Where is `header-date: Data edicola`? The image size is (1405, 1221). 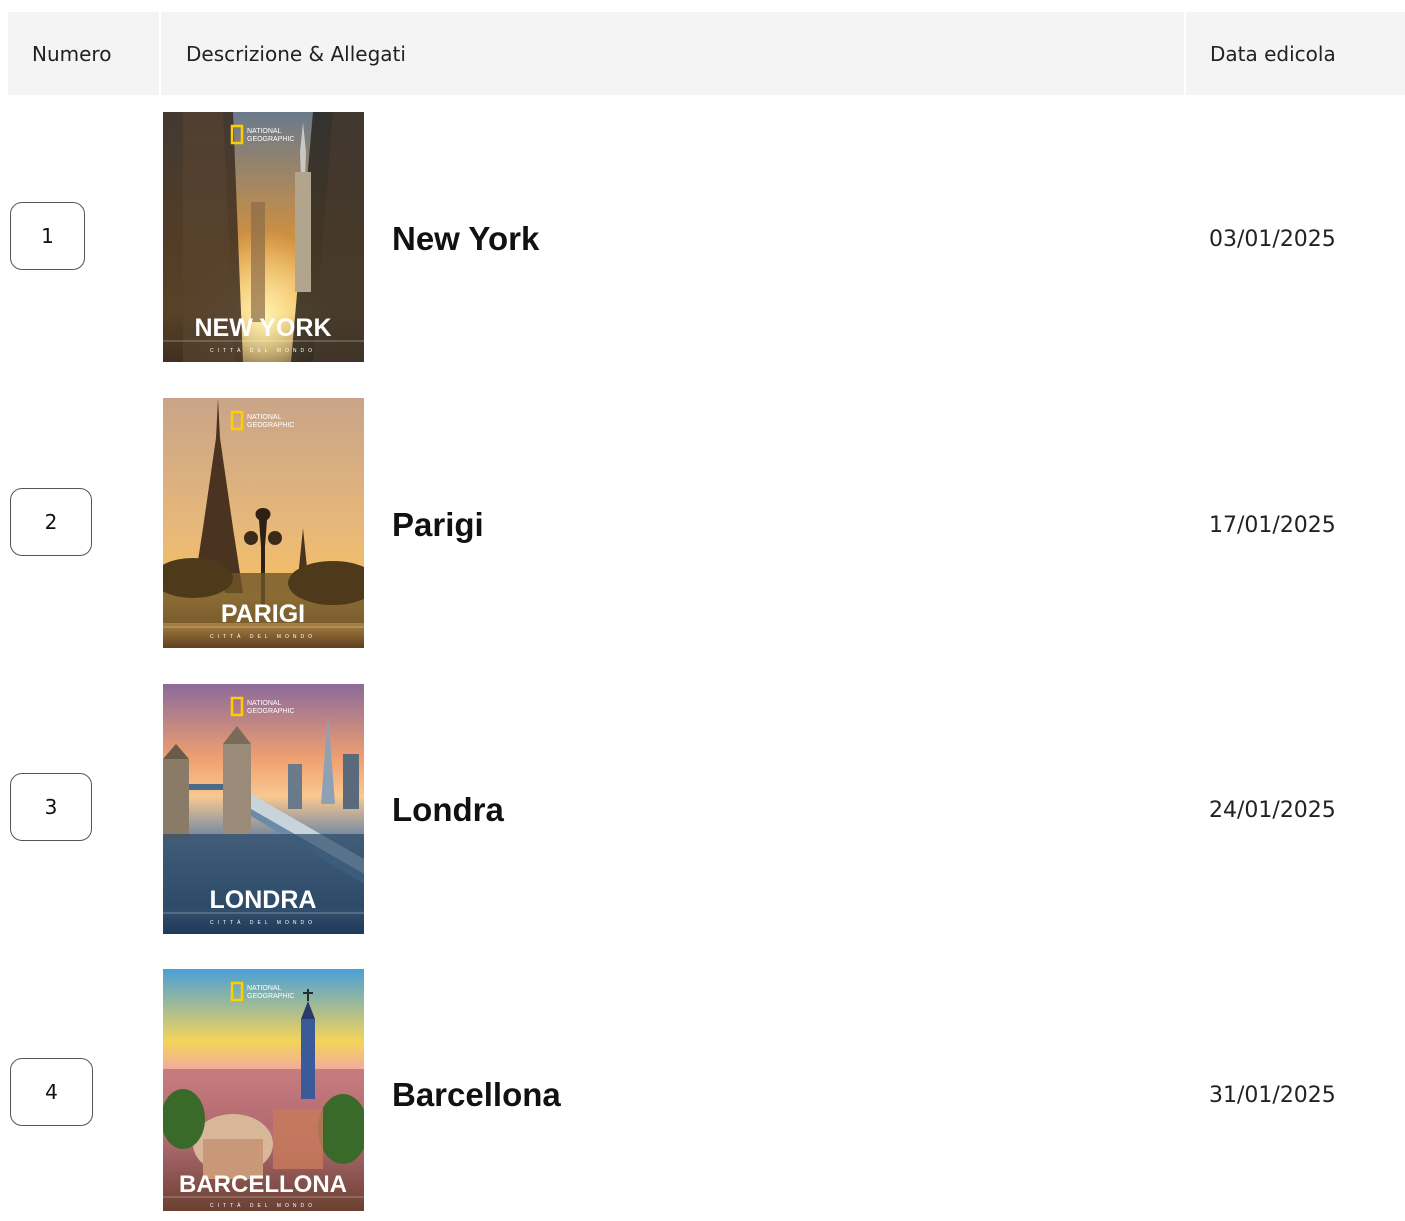
header-date: Data edicola is located at coordinates (1295, 53).